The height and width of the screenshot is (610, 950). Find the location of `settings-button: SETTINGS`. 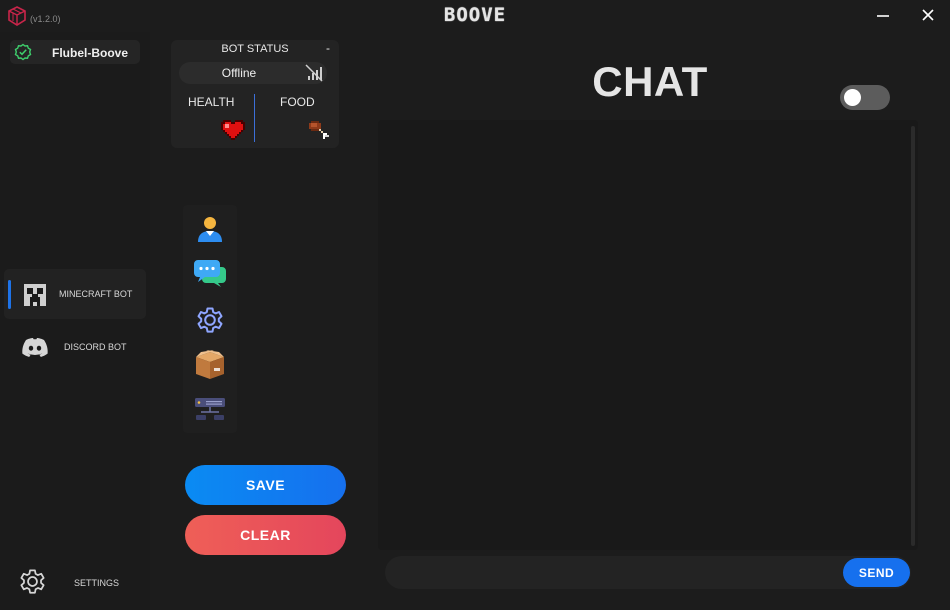

settings-button: SETTINGS is located at coordinates (75, 584).